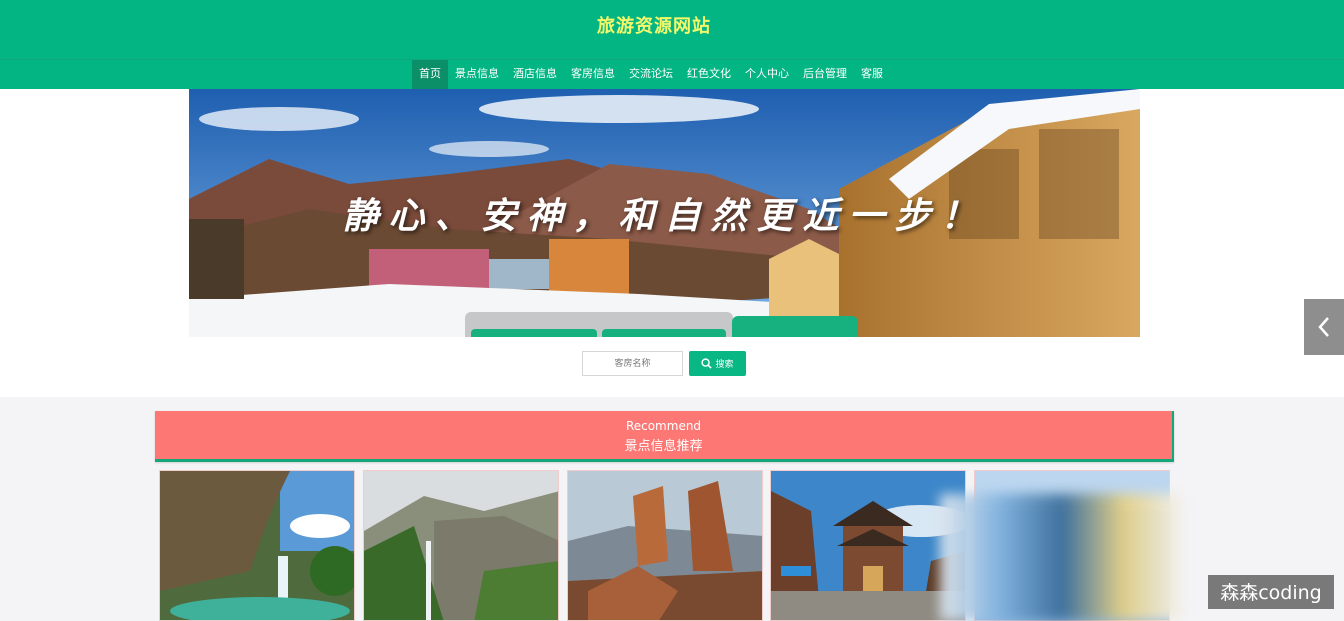 The width and height of the screenshot is (1344, 621). What do you see at coordinates (663, 426) in the screenshot?
I see `recommend-title-en: Recommend` at bounding box center [663, 426].